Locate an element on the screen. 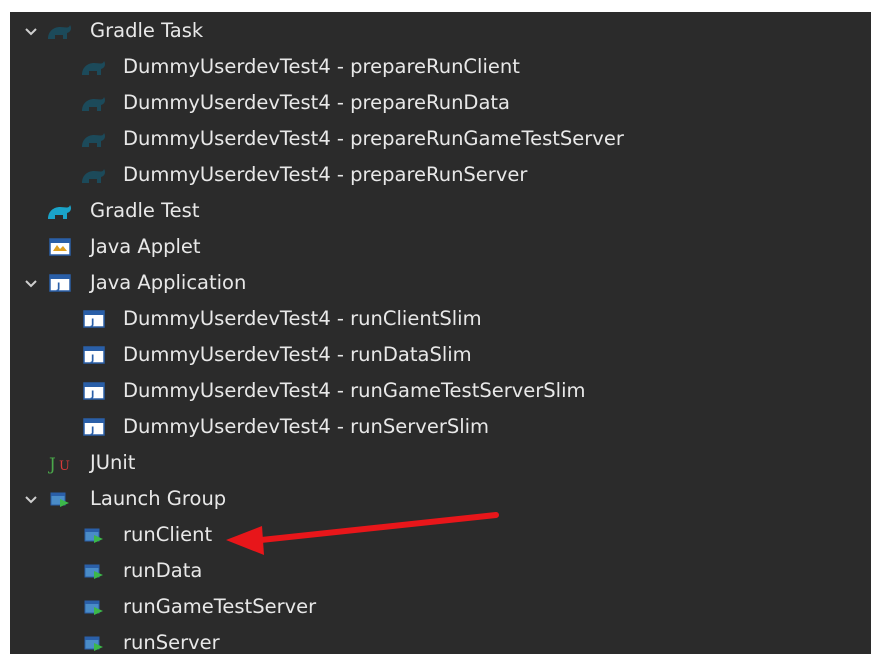  tree-item-prepare-run-client: DummyUserdevTest4 - prepareRunClient is located at coordinates (440, 67).